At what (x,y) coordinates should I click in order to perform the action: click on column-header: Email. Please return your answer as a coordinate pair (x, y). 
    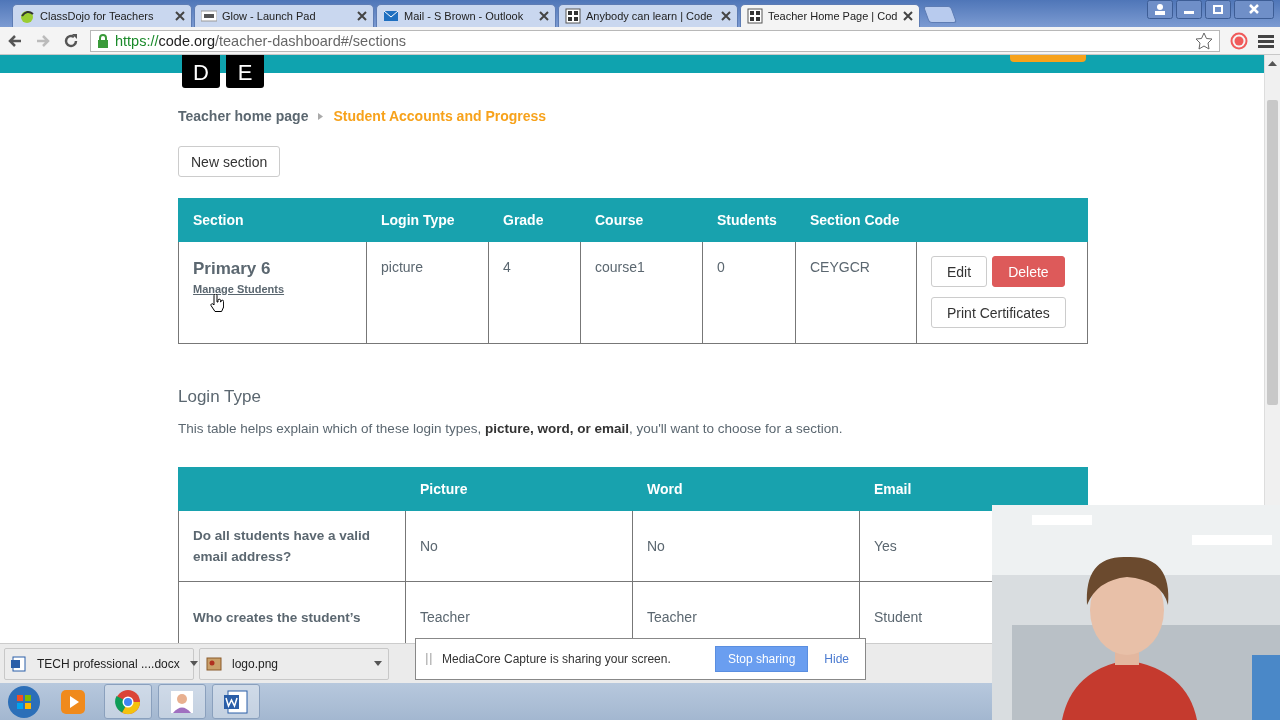
    Looking at the image, I should click on (973, 489).